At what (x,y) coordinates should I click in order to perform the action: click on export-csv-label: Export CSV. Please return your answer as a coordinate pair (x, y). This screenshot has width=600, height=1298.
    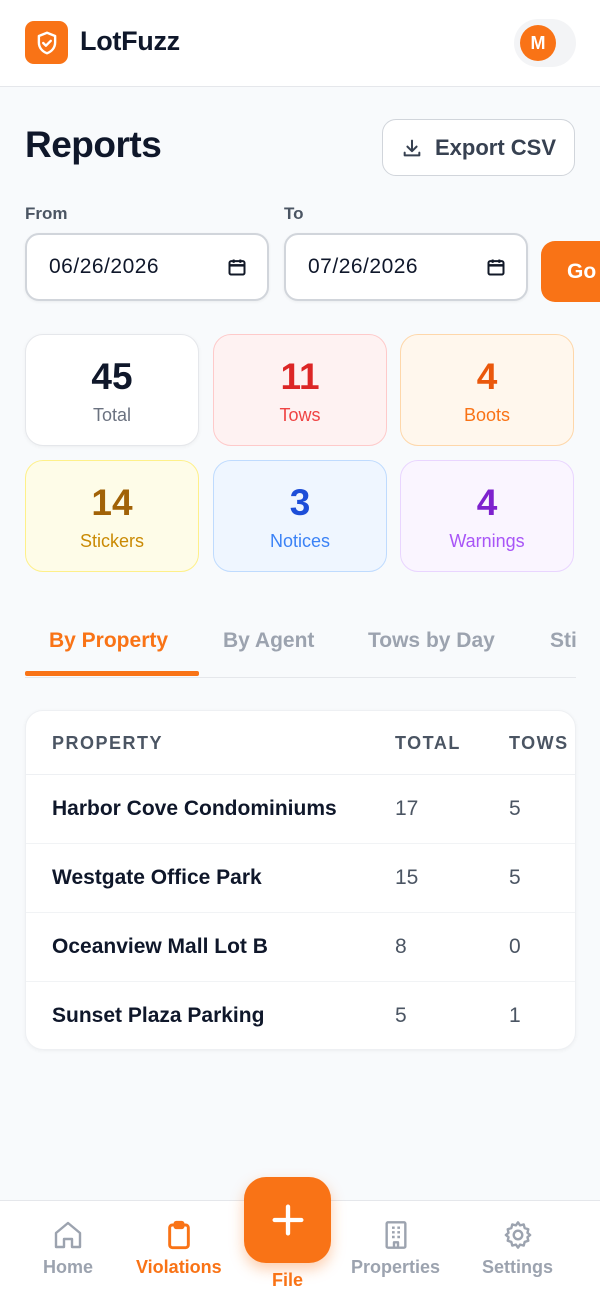
    Looking at the image, I should click on (495, 147).